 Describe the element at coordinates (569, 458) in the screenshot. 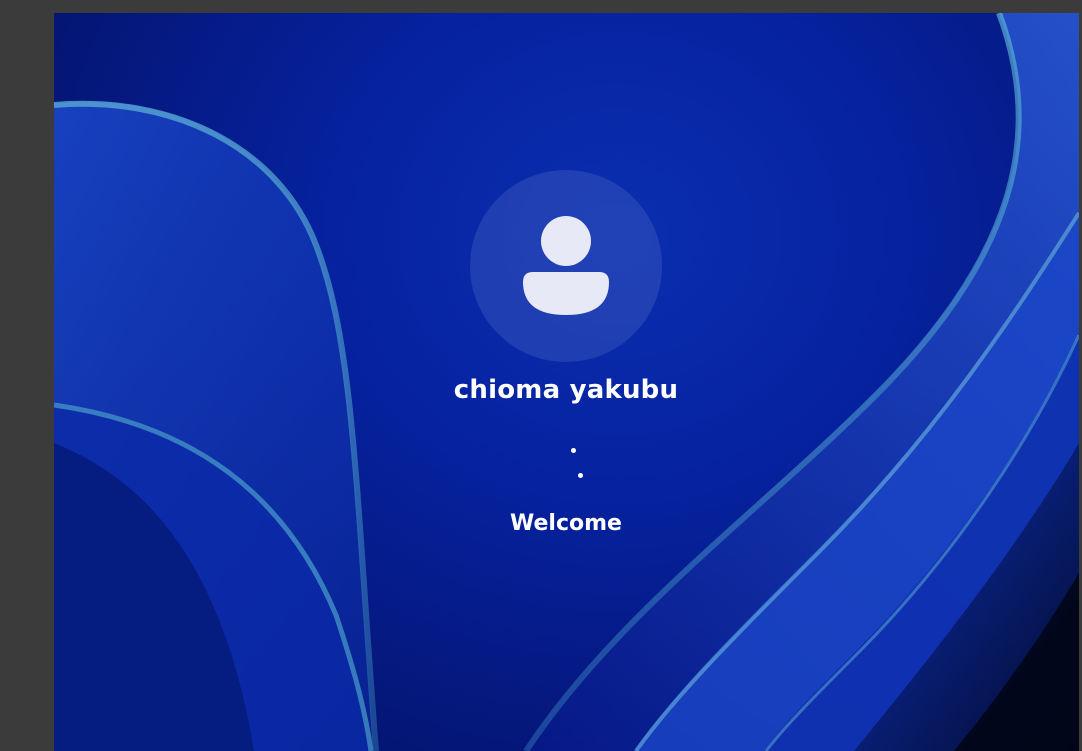

I see `loading-spinner-icon` at that location.